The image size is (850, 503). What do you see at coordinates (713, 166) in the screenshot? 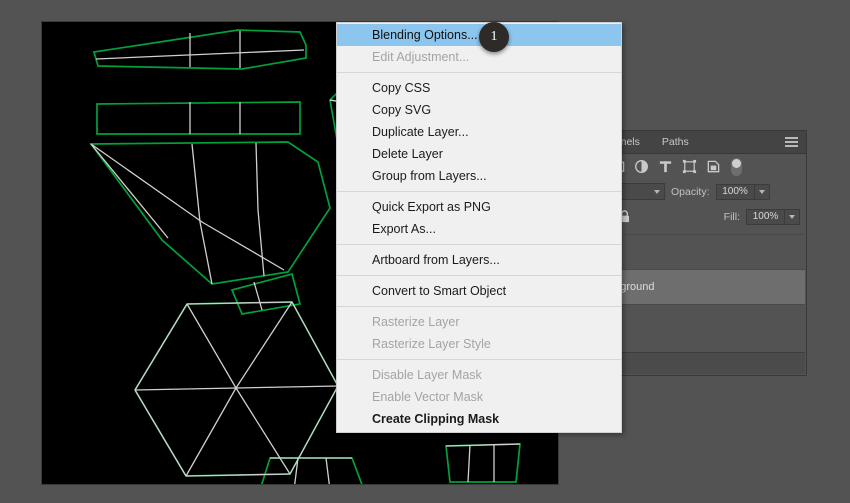
I see `smart-object-filter-icon` at bounding box center [713, 166].